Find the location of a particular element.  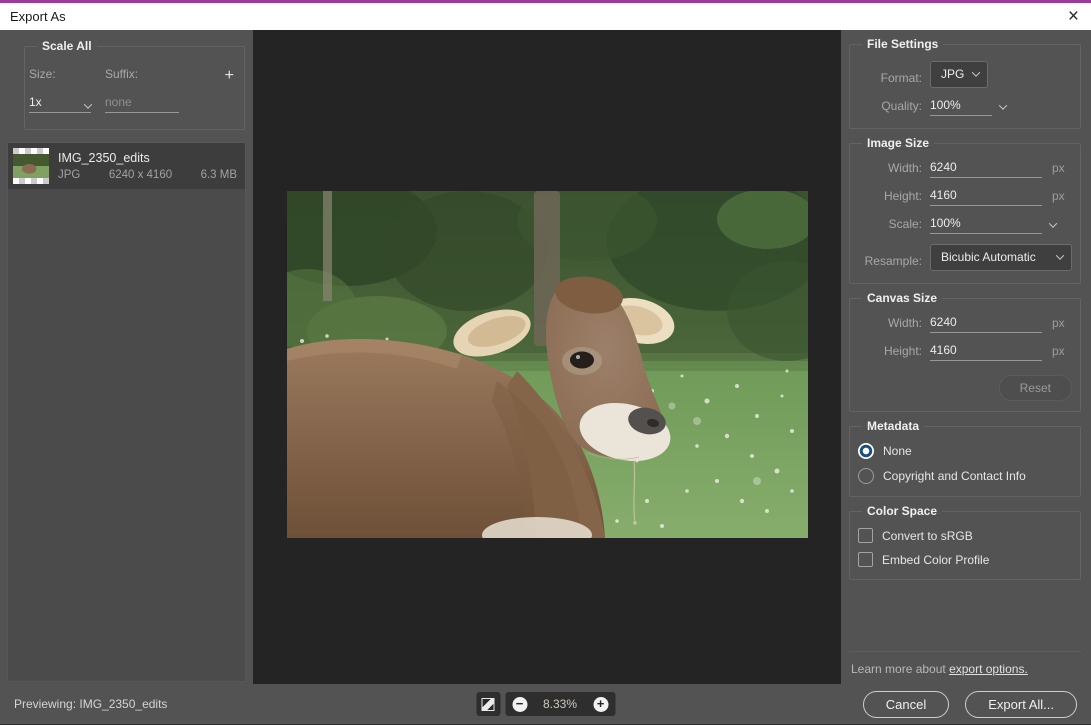

file-info: IMG_2350_edits JPG 6240 x 4160 6.3 MB is located at coordinates (148, 166).